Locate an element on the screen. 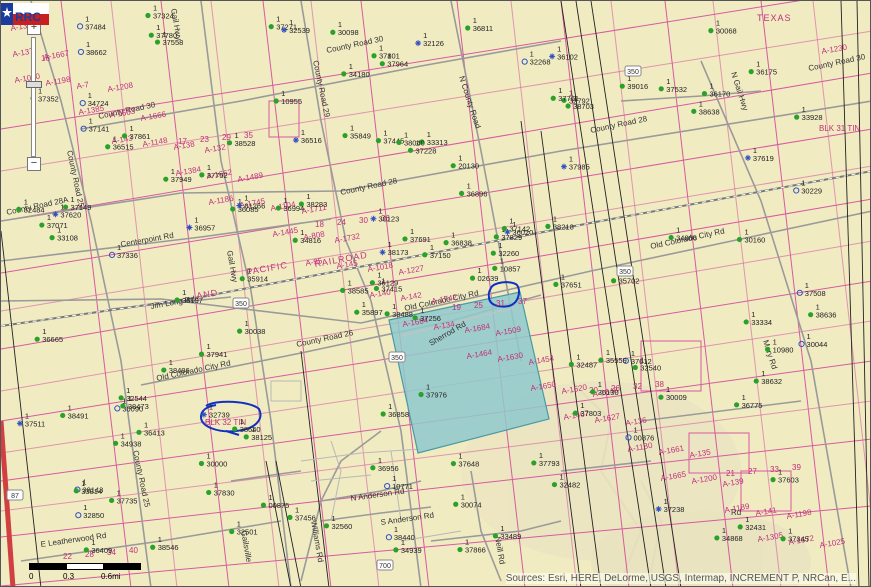  zoom-slider-thumb is located at coordinates (34, 84).